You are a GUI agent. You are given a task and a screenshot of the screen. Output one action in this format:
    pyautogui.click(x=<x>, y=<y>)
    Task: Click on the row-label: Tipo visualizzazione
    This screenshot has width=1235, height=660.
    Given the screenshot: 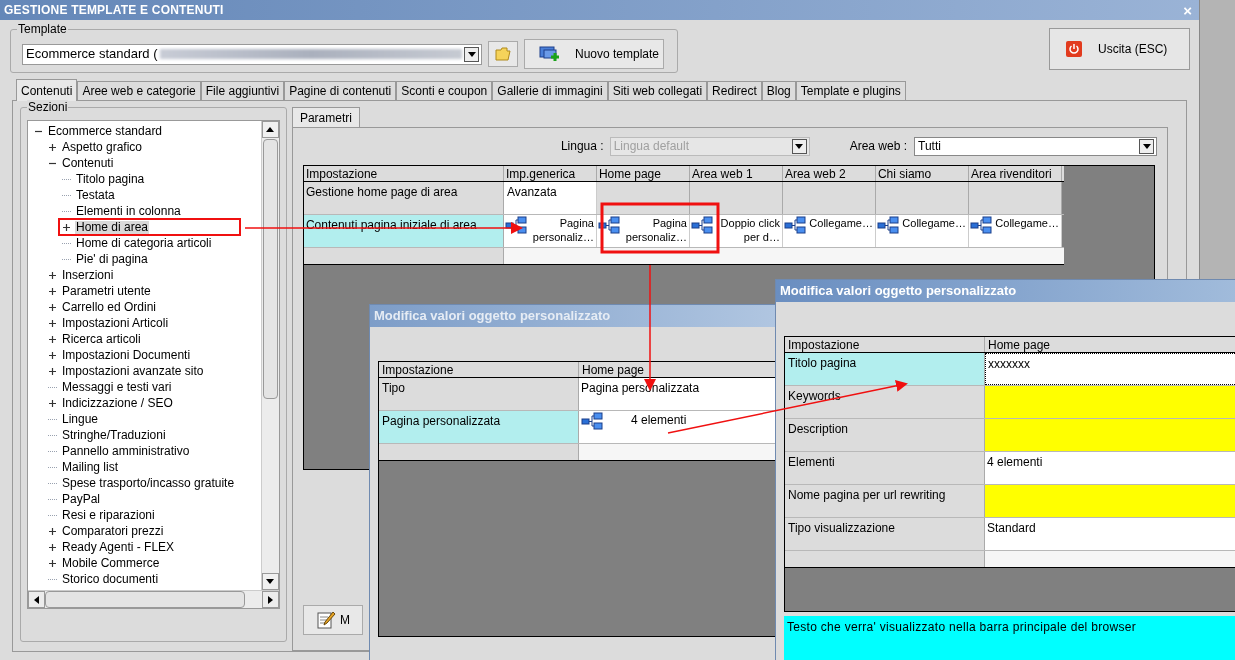 What is the action you would take?
    pyautogui.click(x=885, y=534)
    